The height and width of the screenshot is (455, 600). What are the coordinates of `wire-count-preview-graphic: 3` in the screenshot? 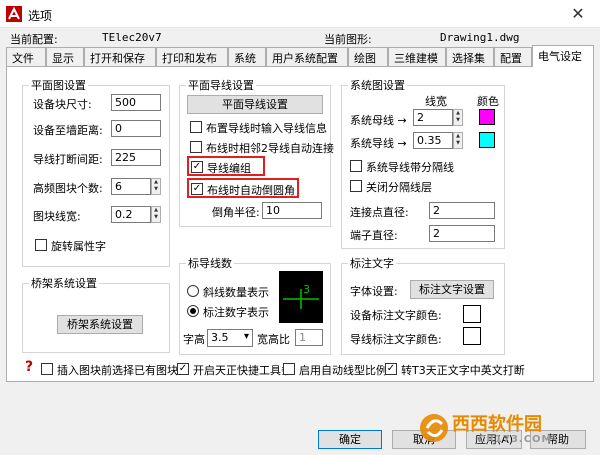 It's located at (301, 296).